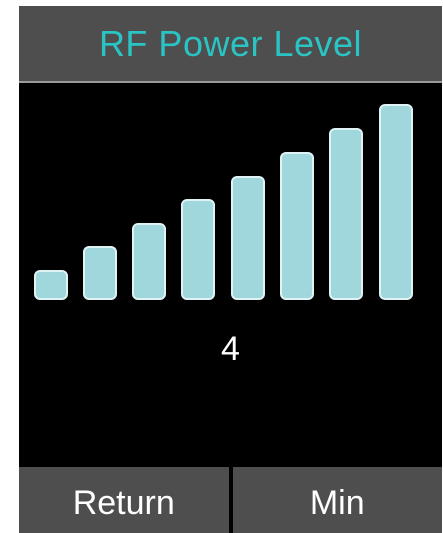  I want to click on power-level-value: 4, so click(230, 349).